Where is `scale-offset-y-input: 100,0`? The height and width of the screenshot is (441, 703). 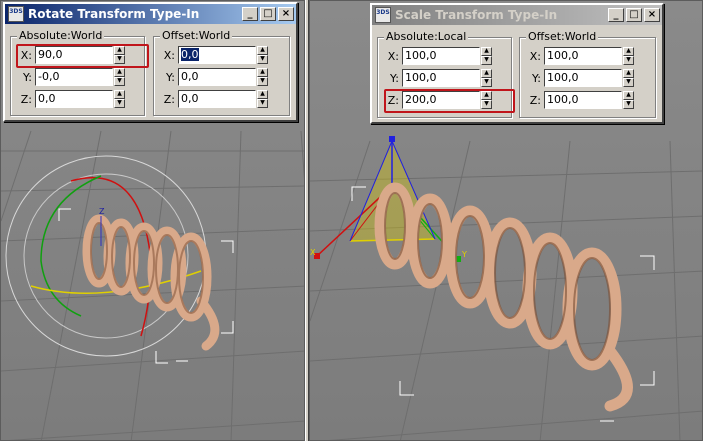
scale-offset-y-input: 100,0 is located at coordinates (583, 78).